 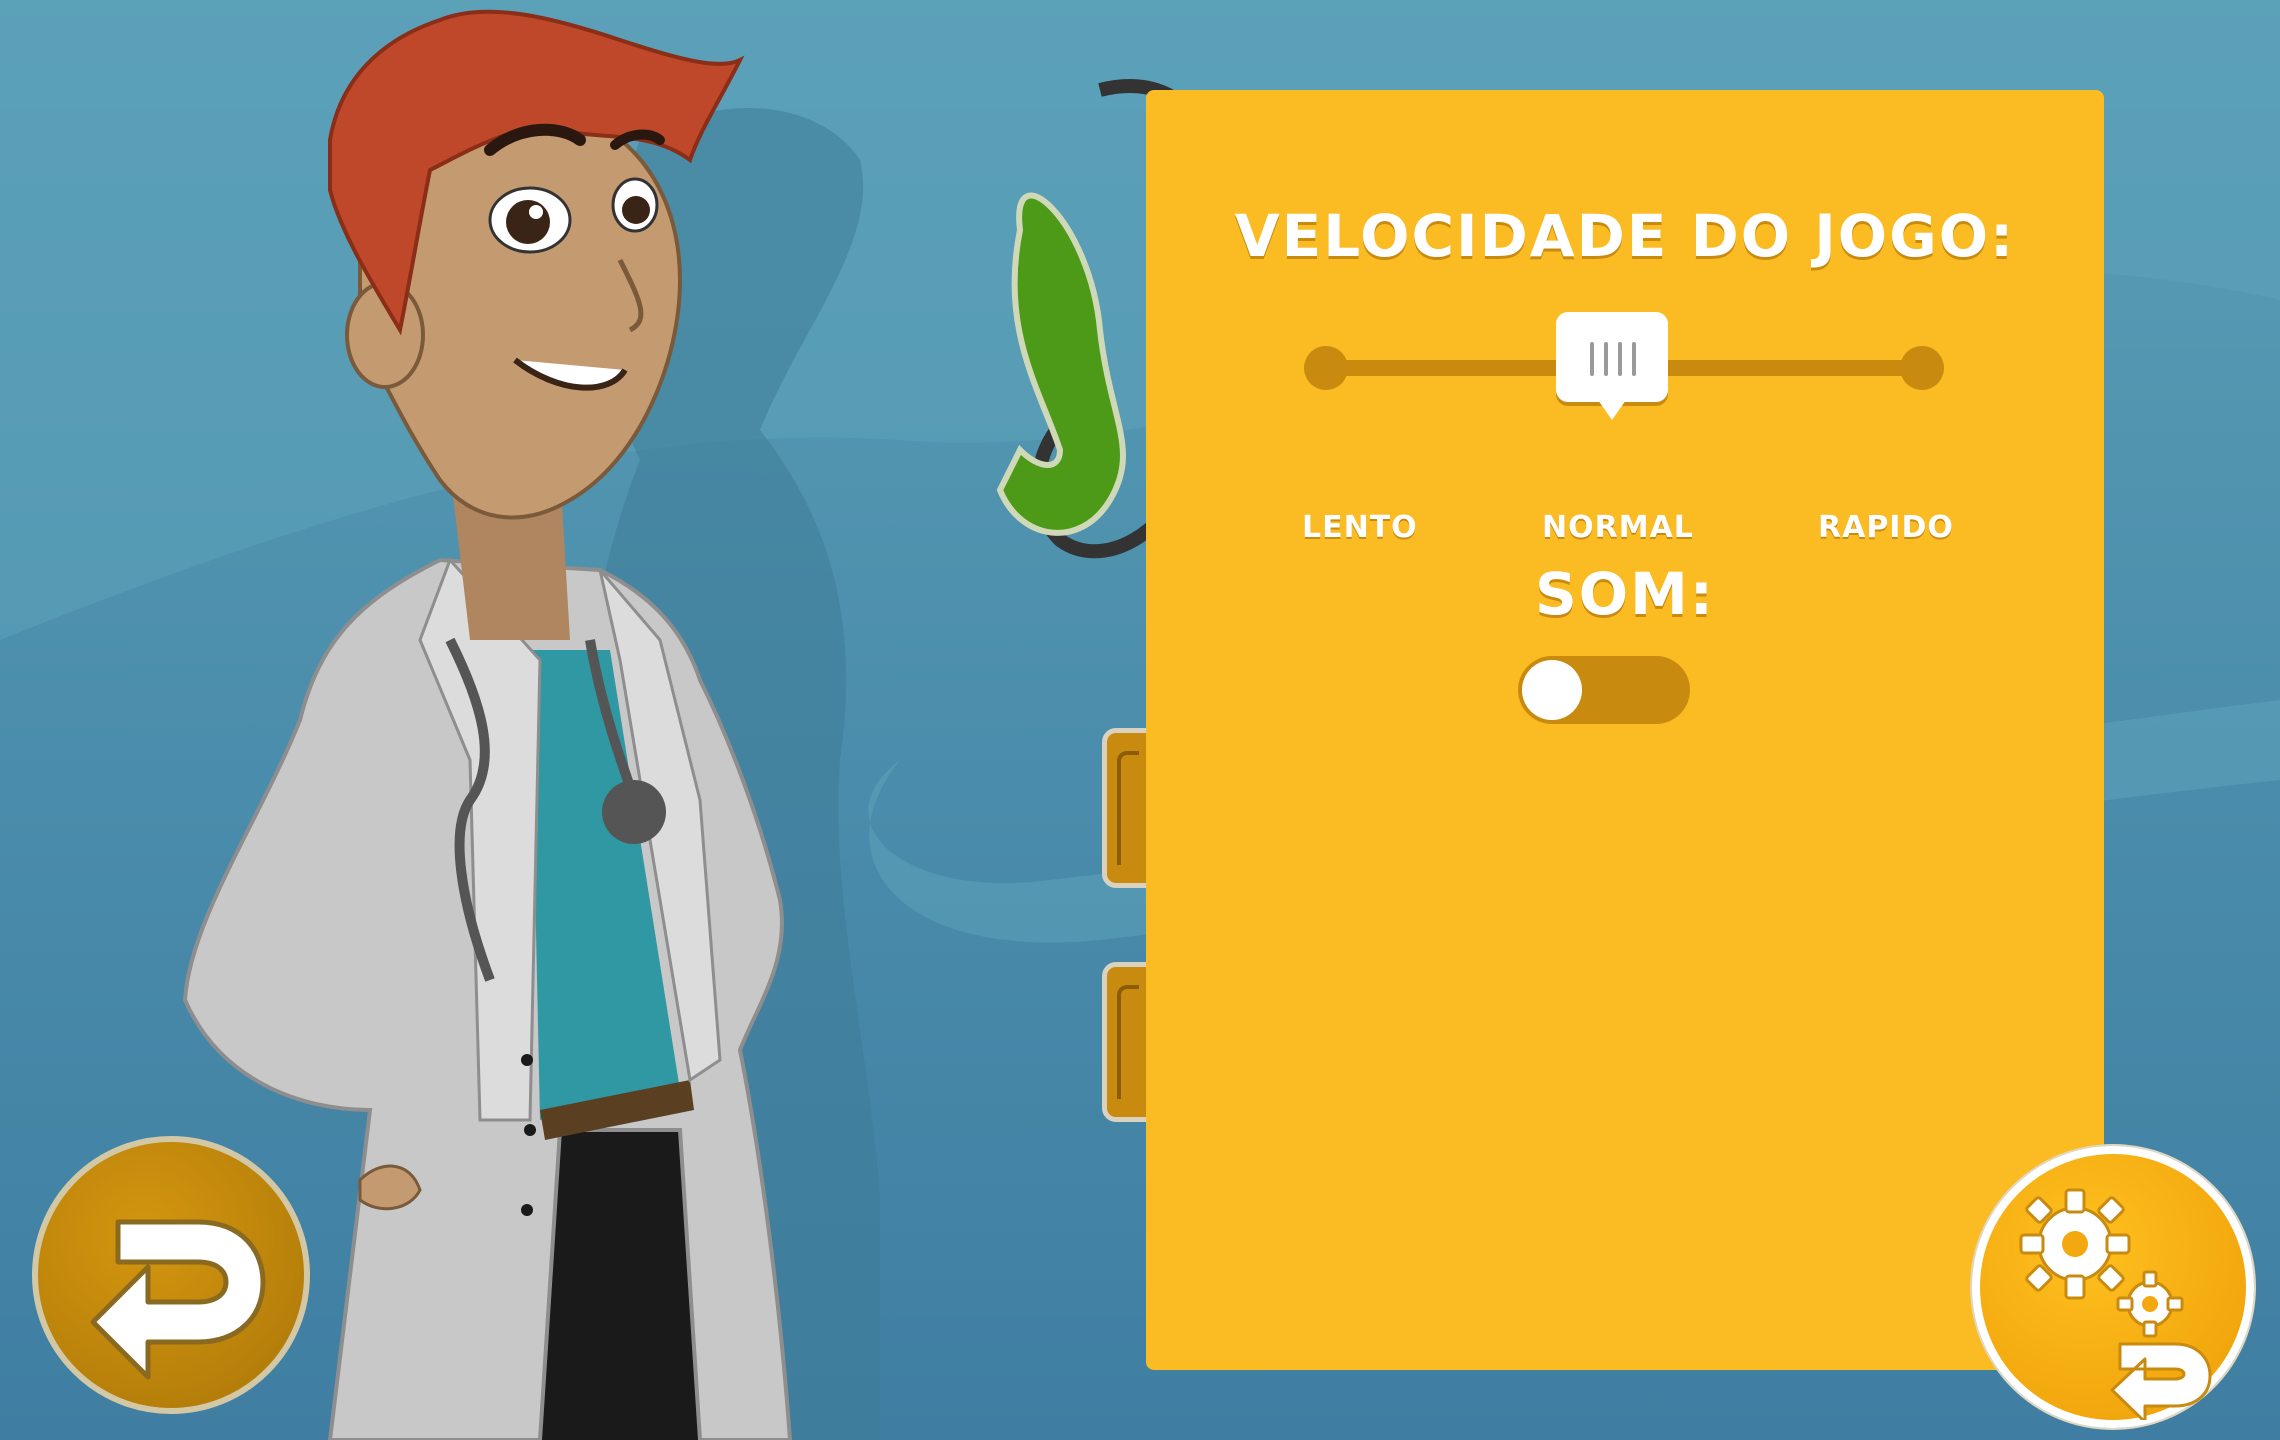 What do you see at coordinates (1886, 527) in the screenshot?
I see `speed-label-fast: RAPIDO` at bounding box center [1886, 527].